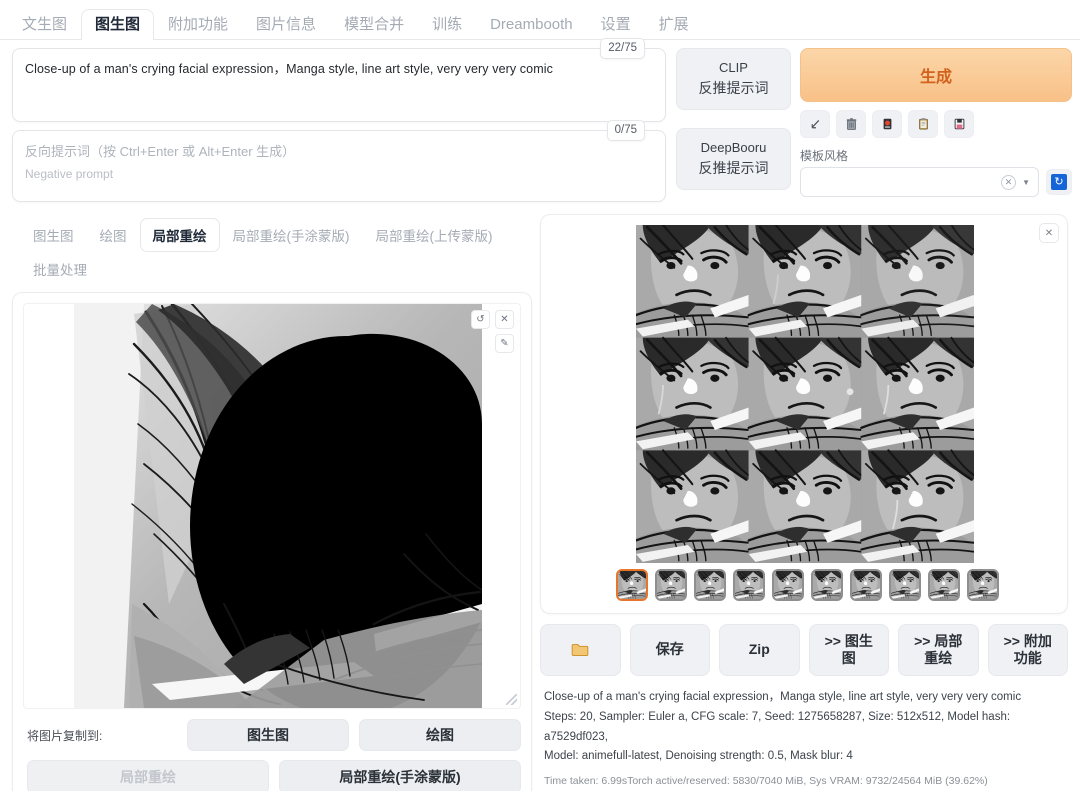  What do you see at coordinates (286, 24) in the screenshot?
I see `tab-png-info: 图片信息` at bounding box center [286, 24].